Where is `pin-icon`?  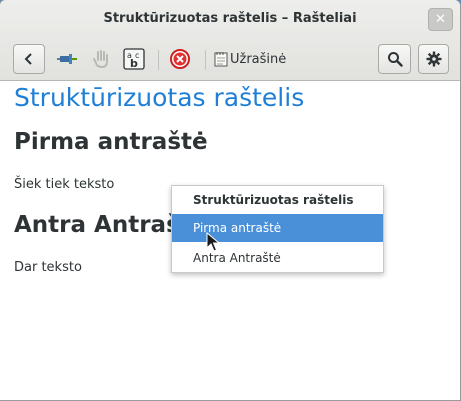 pin-icon is located at coordinates (67, 59).